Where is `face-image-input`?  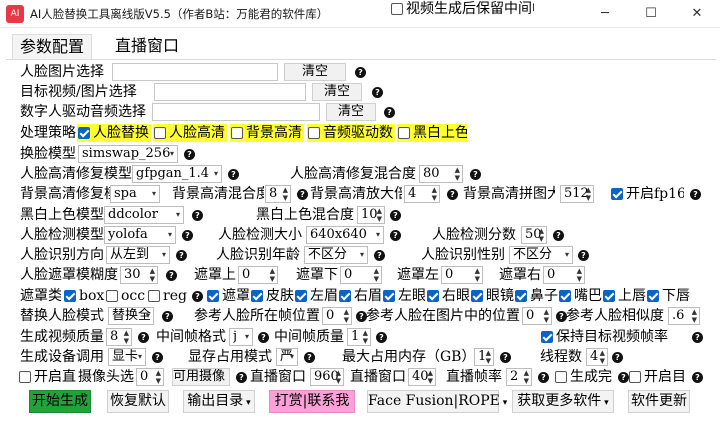
face-image-input is located at coordinates (195, 72).